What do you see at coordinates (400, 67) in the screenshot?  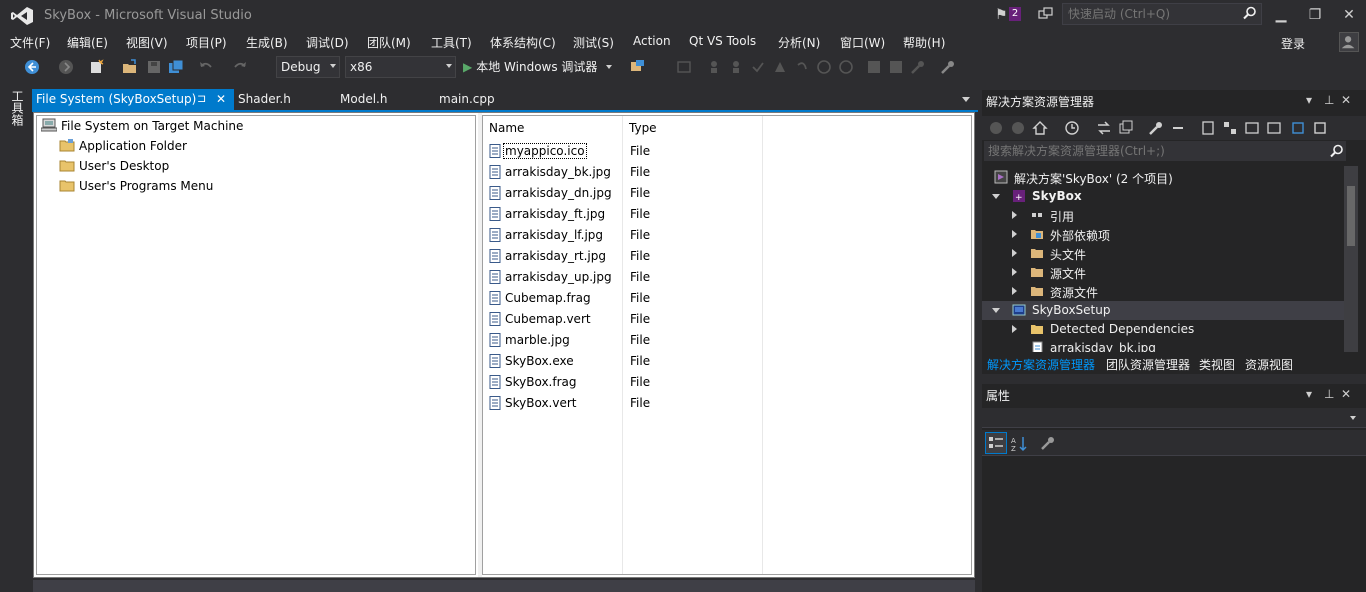 I see `solution-platform-select: x86` at bounding box center [400, 67].